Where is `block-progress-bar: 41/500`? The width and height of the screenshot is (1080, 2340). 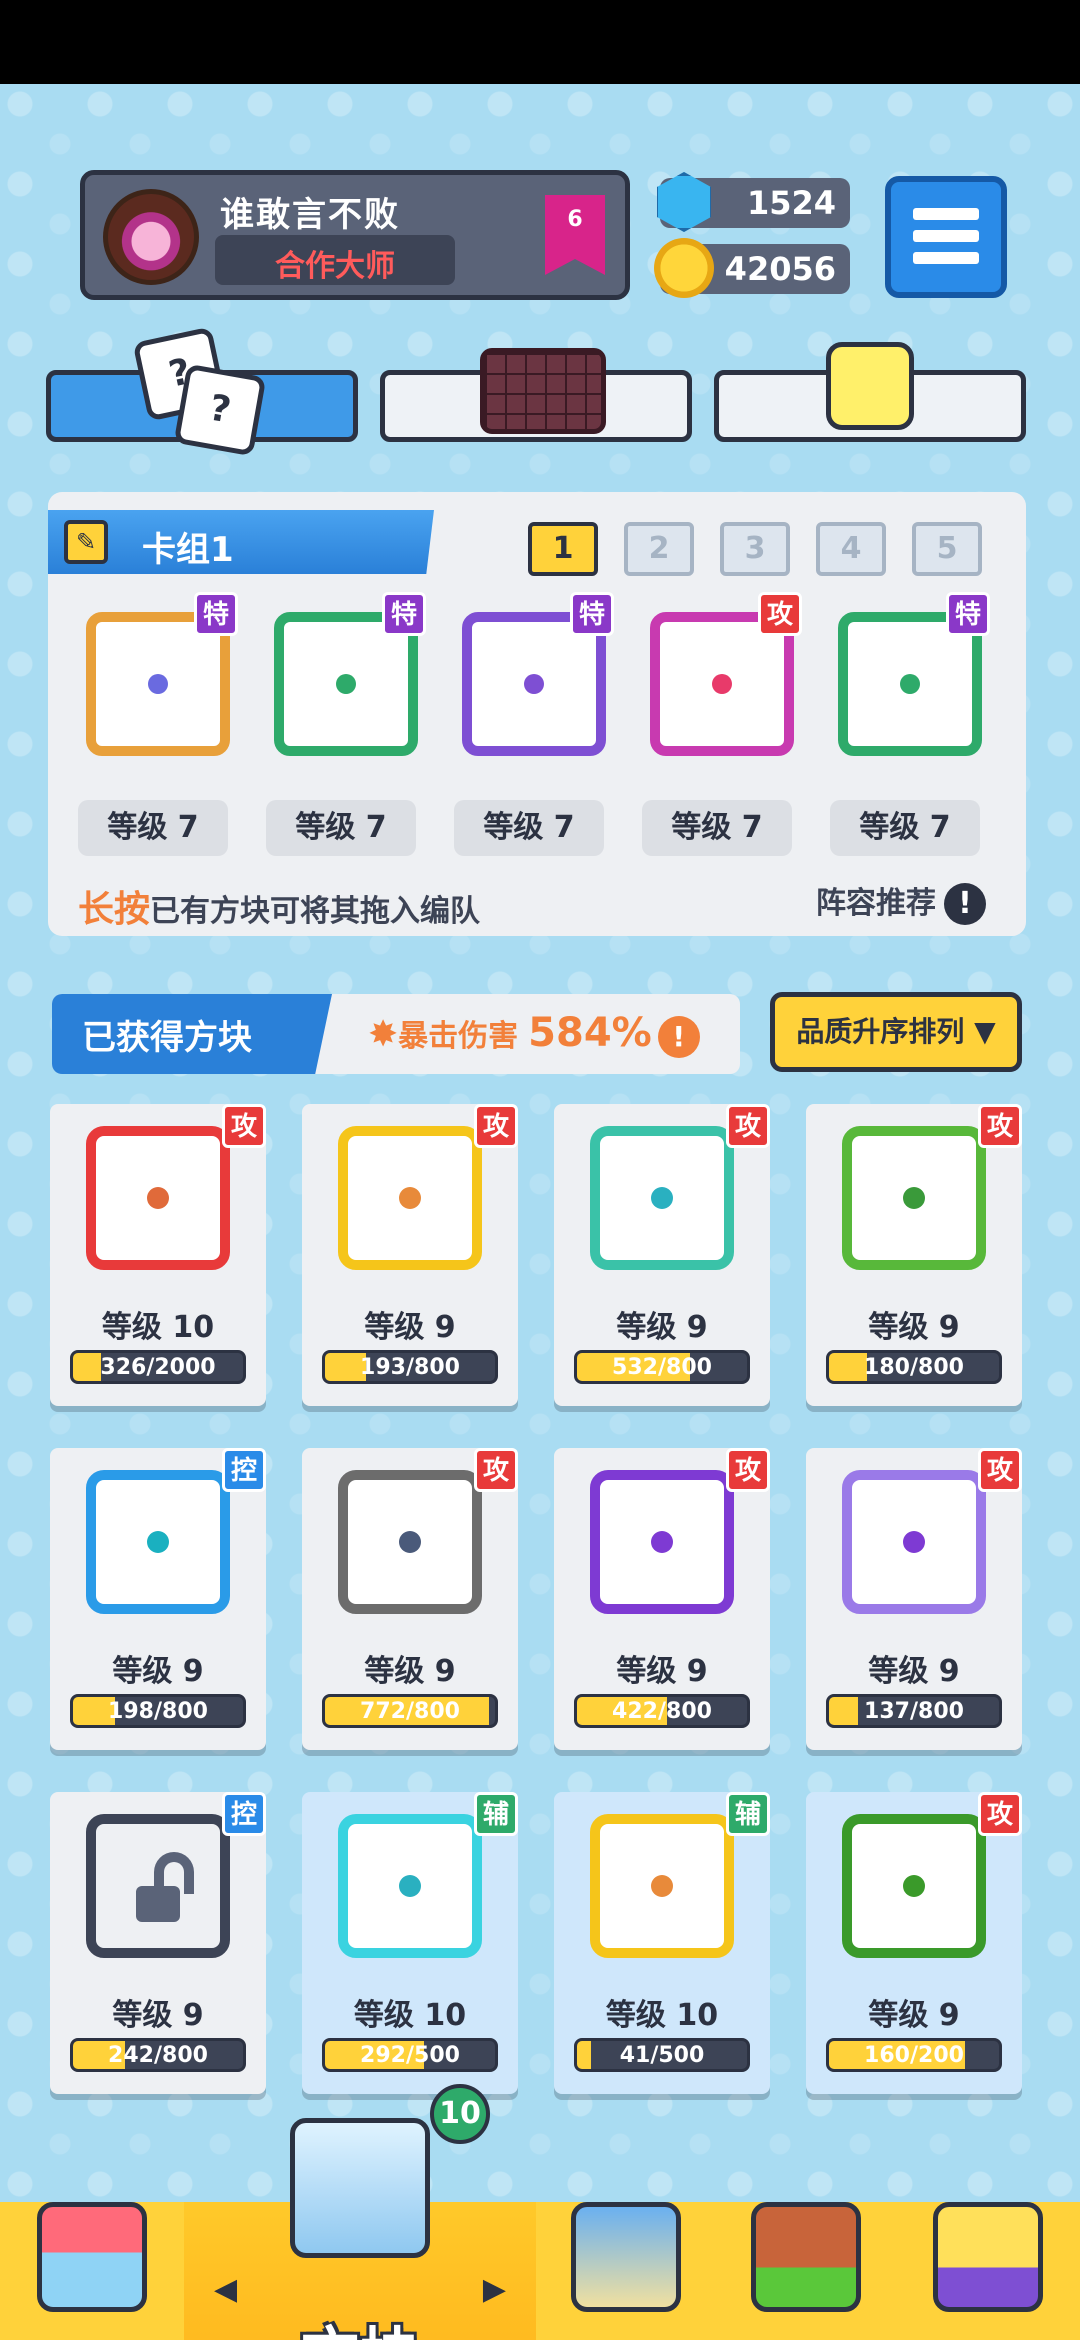 block-progress-bar: 41/500 is located at coordinates (662, 2055).